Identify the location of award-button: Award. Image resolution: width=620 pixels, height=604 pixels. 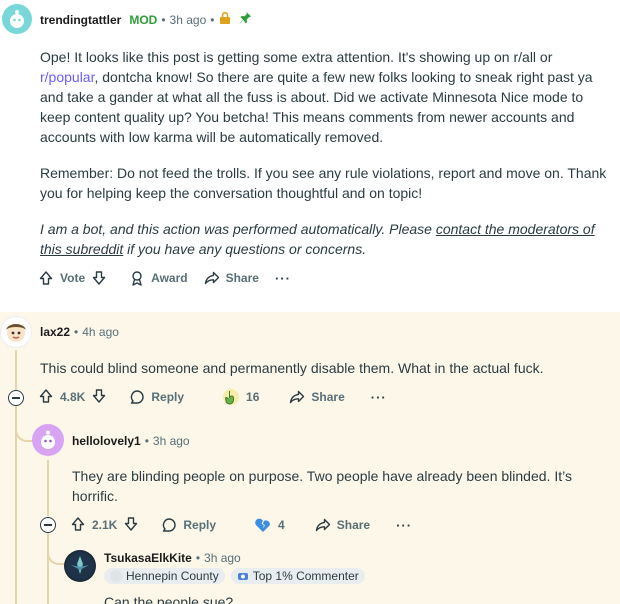
(158, 278).